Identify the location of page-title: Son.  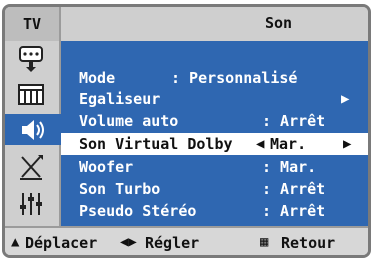
(279, 23).